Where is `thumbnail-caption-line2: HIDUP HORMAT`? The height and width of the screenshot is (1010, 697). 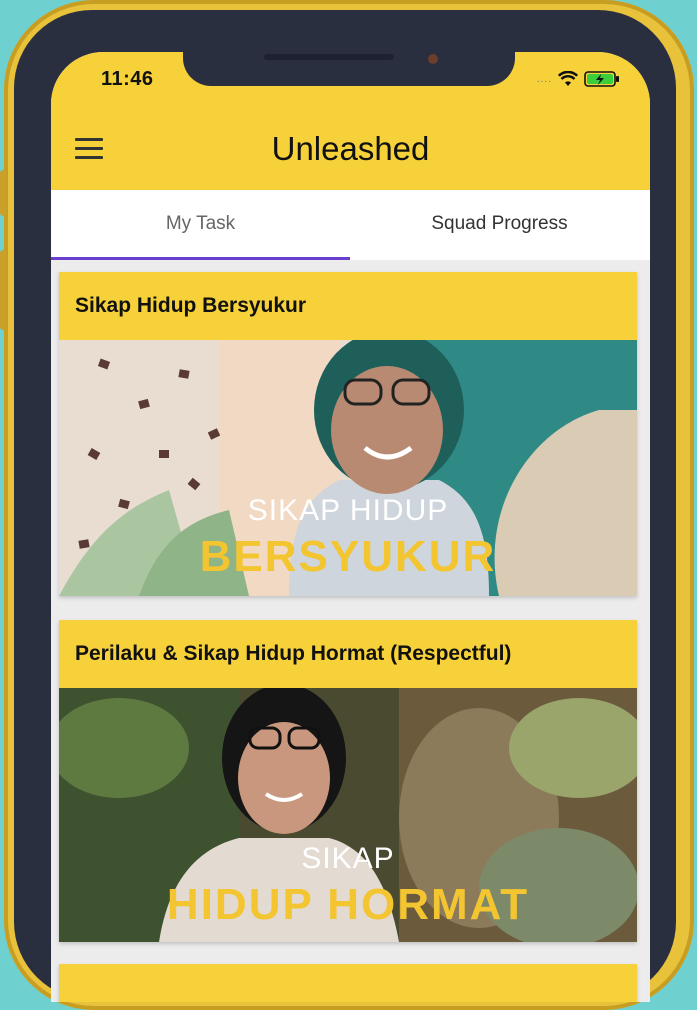
thumbnail-caption-line2: HIDUP HORMAT is located at coordinates (348, 904).